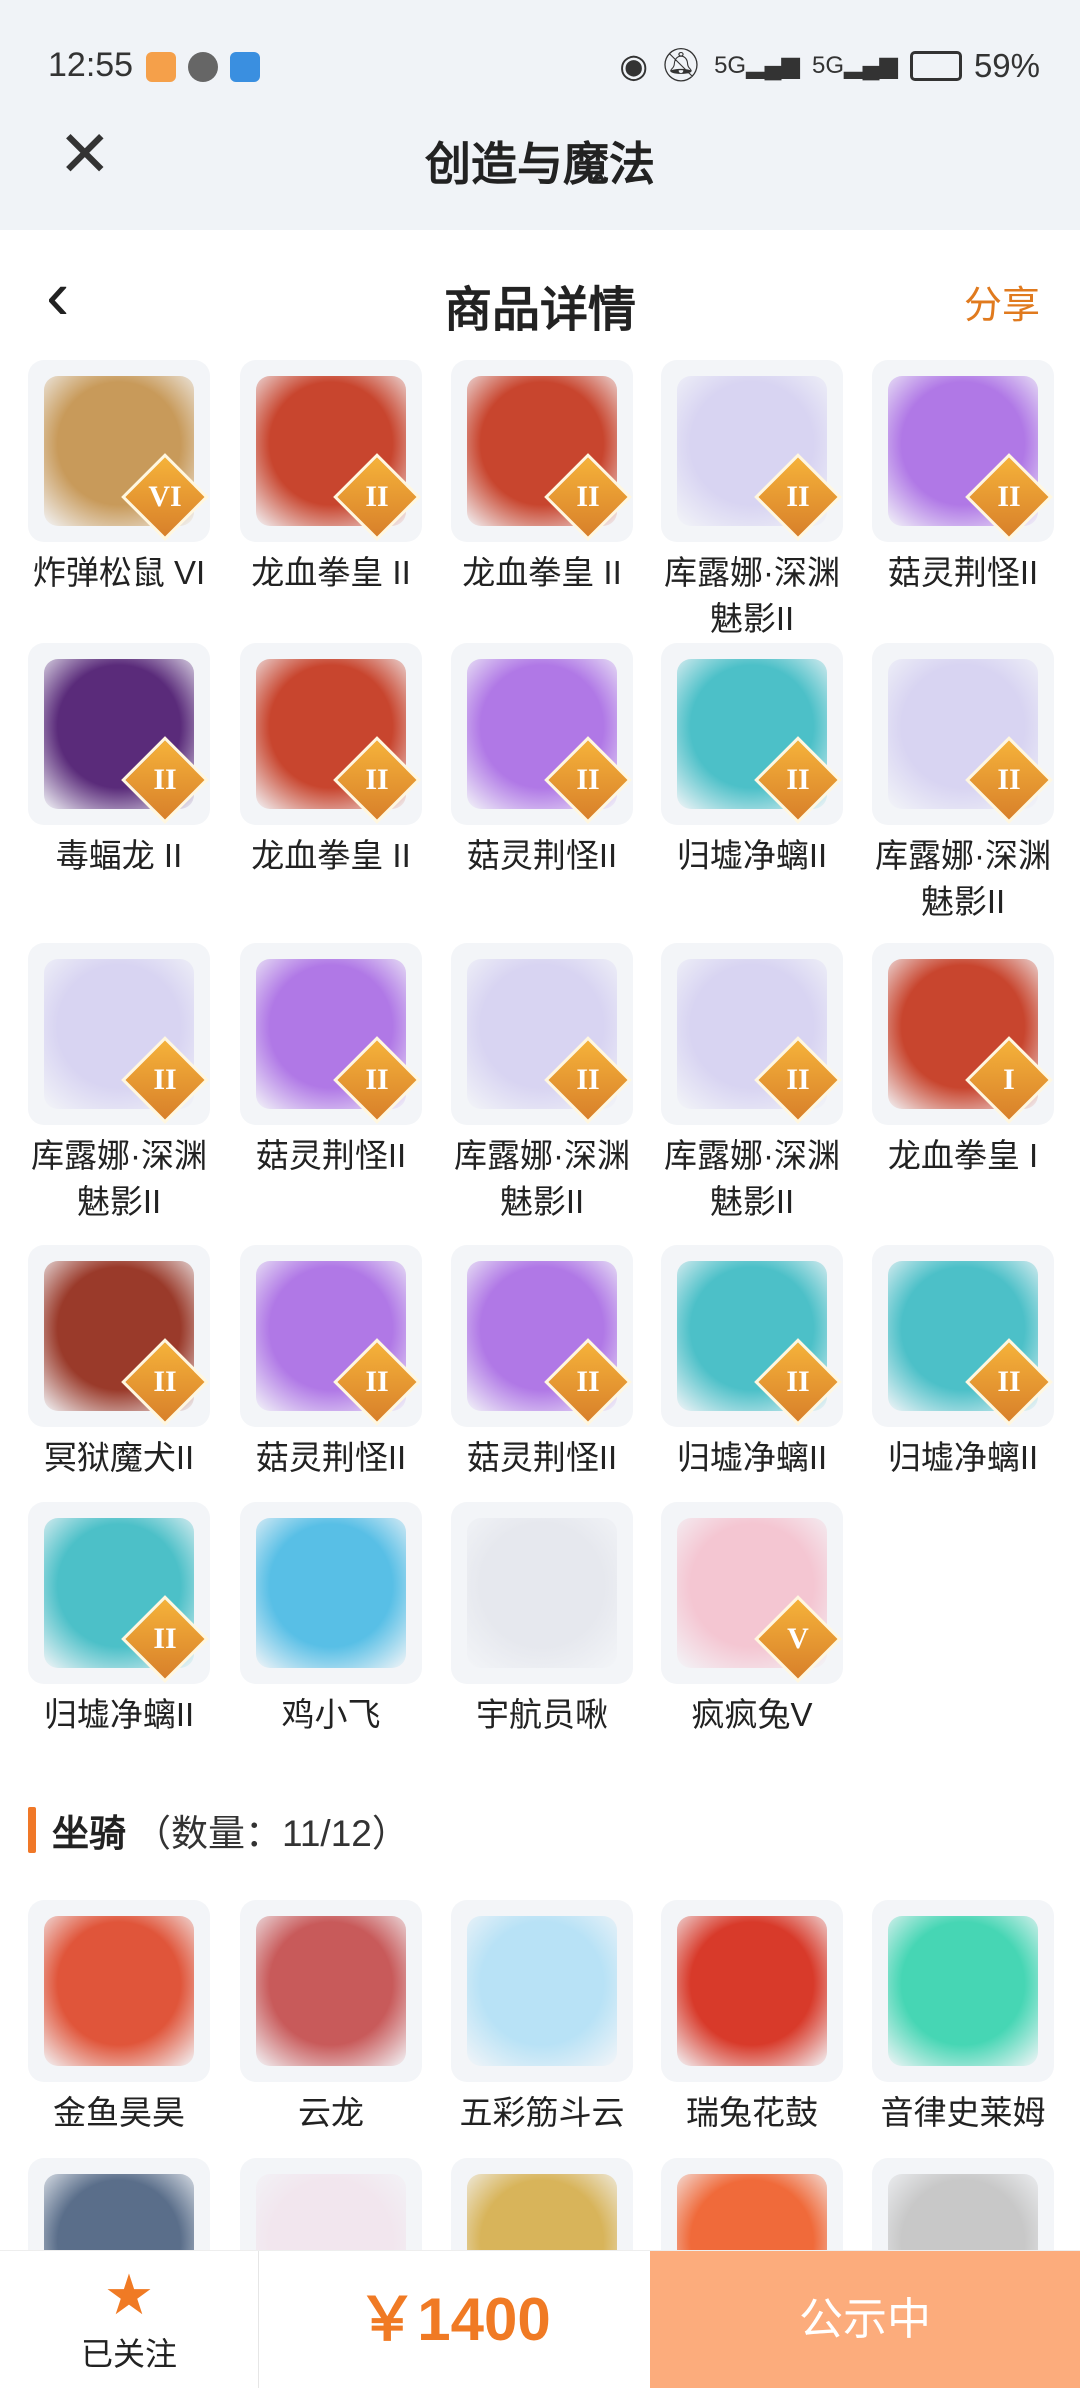  What do you see at coordinates (119, 1457) in the screenshot?
I see `item-label: 冥狱魔犬II` at bounding box center [119, 1457].